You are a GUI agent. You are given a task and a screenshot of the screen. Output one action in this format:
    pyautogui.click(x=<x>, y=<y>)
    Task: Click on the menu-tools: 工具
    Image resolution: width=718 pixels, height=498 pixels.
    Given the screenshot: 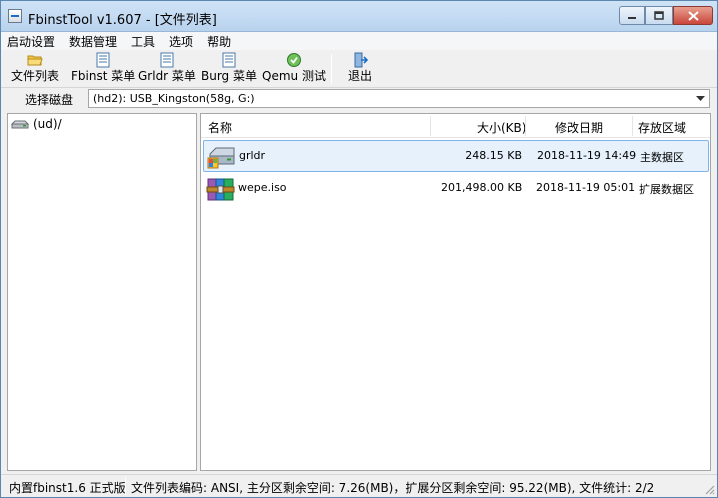 What is the action you would take?
    pyautogui.click(x=143, y=41)
    